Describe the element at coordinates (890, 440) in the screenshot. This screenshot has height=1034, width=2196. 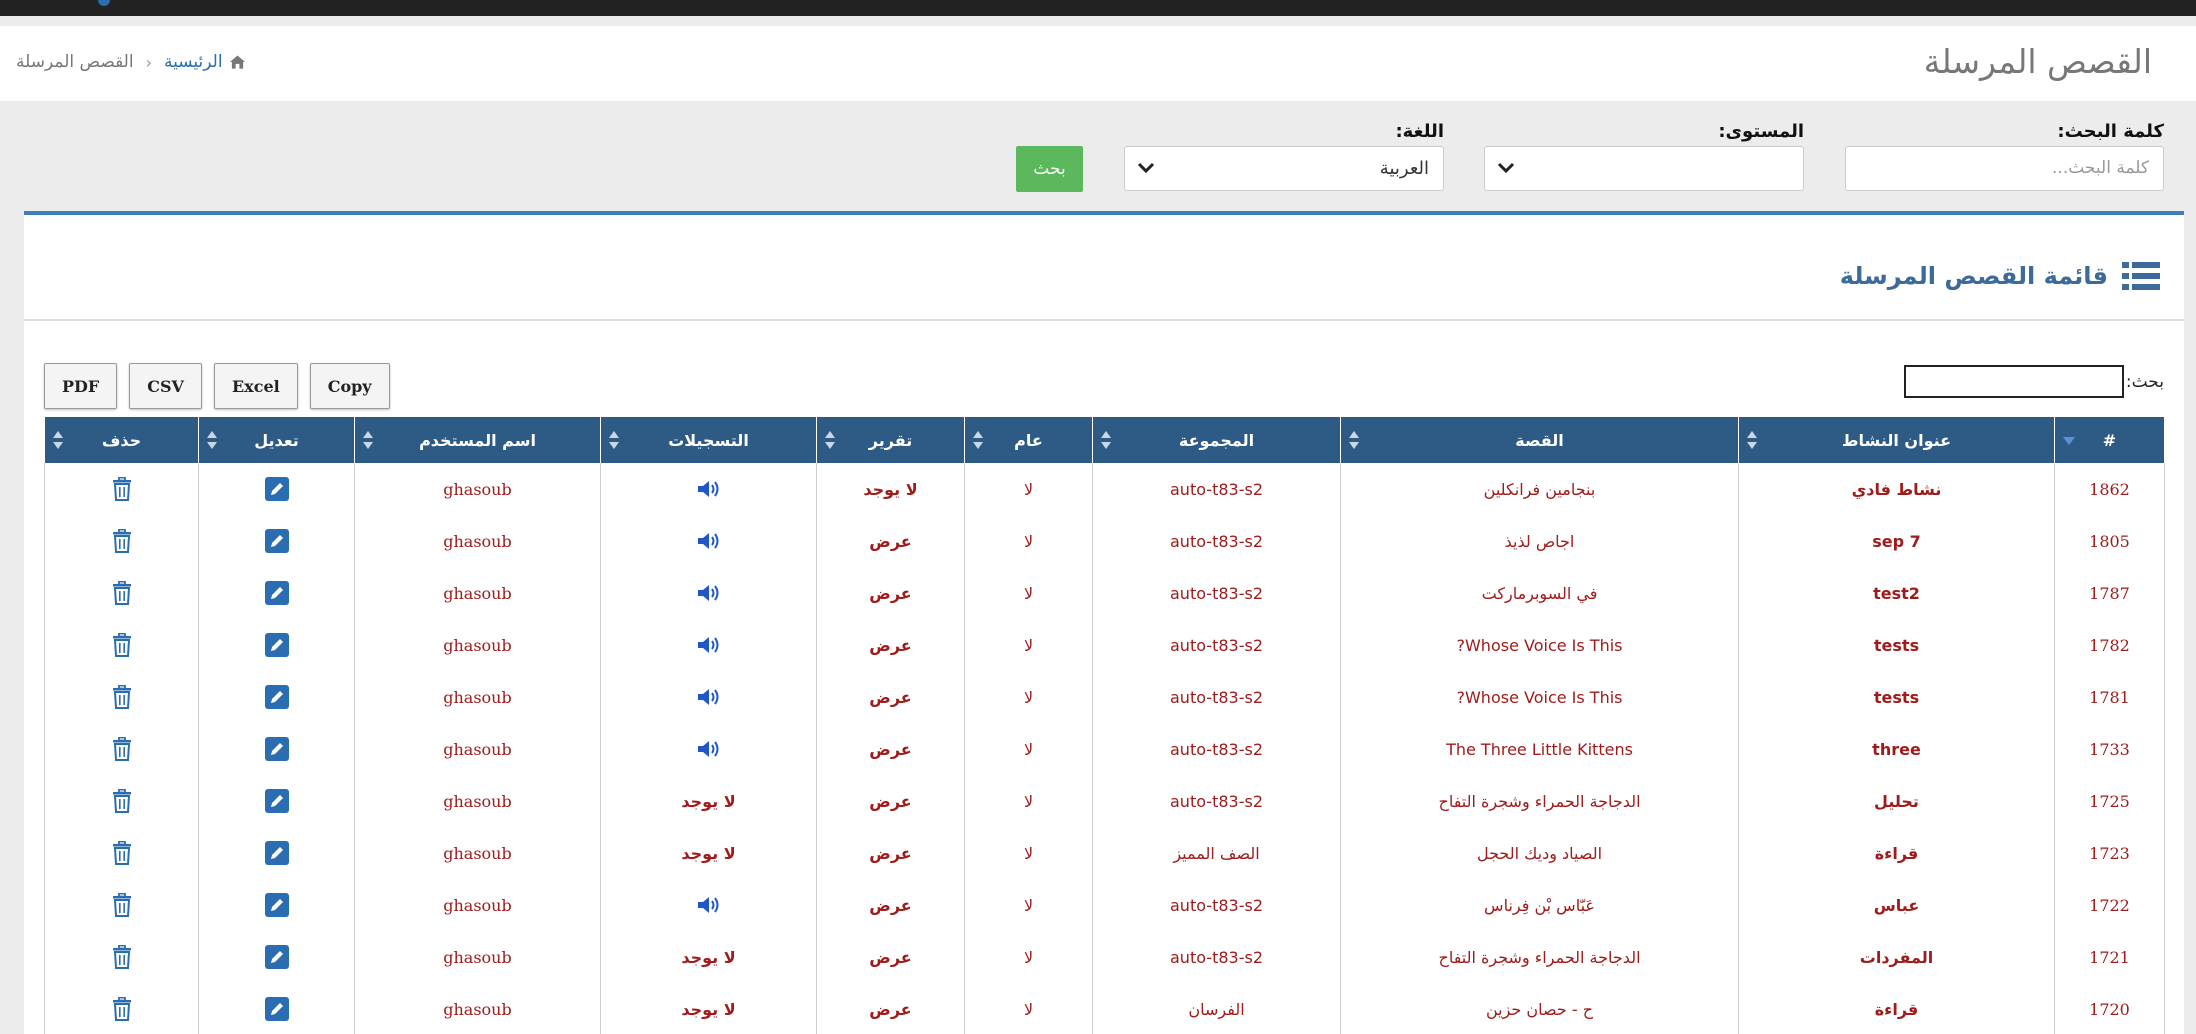
I see `column-header-report: تقرير` at that location.